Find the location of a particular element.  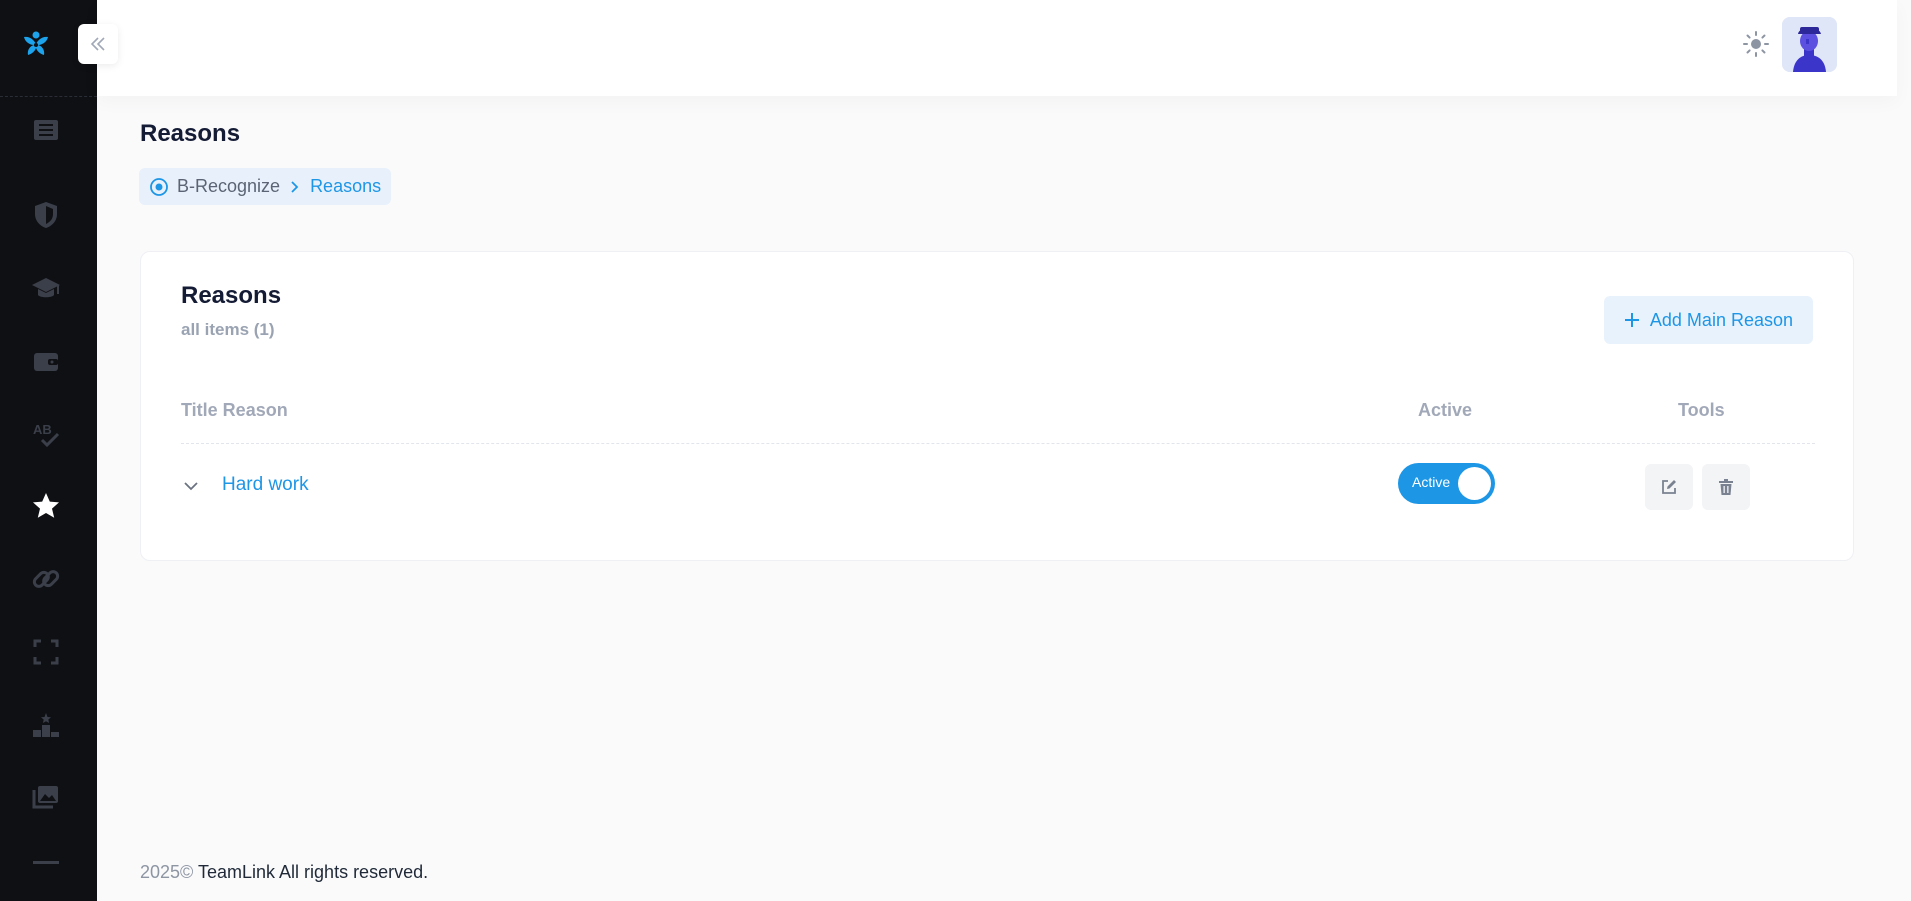

minus-icon is located at coordinates (46, 862).